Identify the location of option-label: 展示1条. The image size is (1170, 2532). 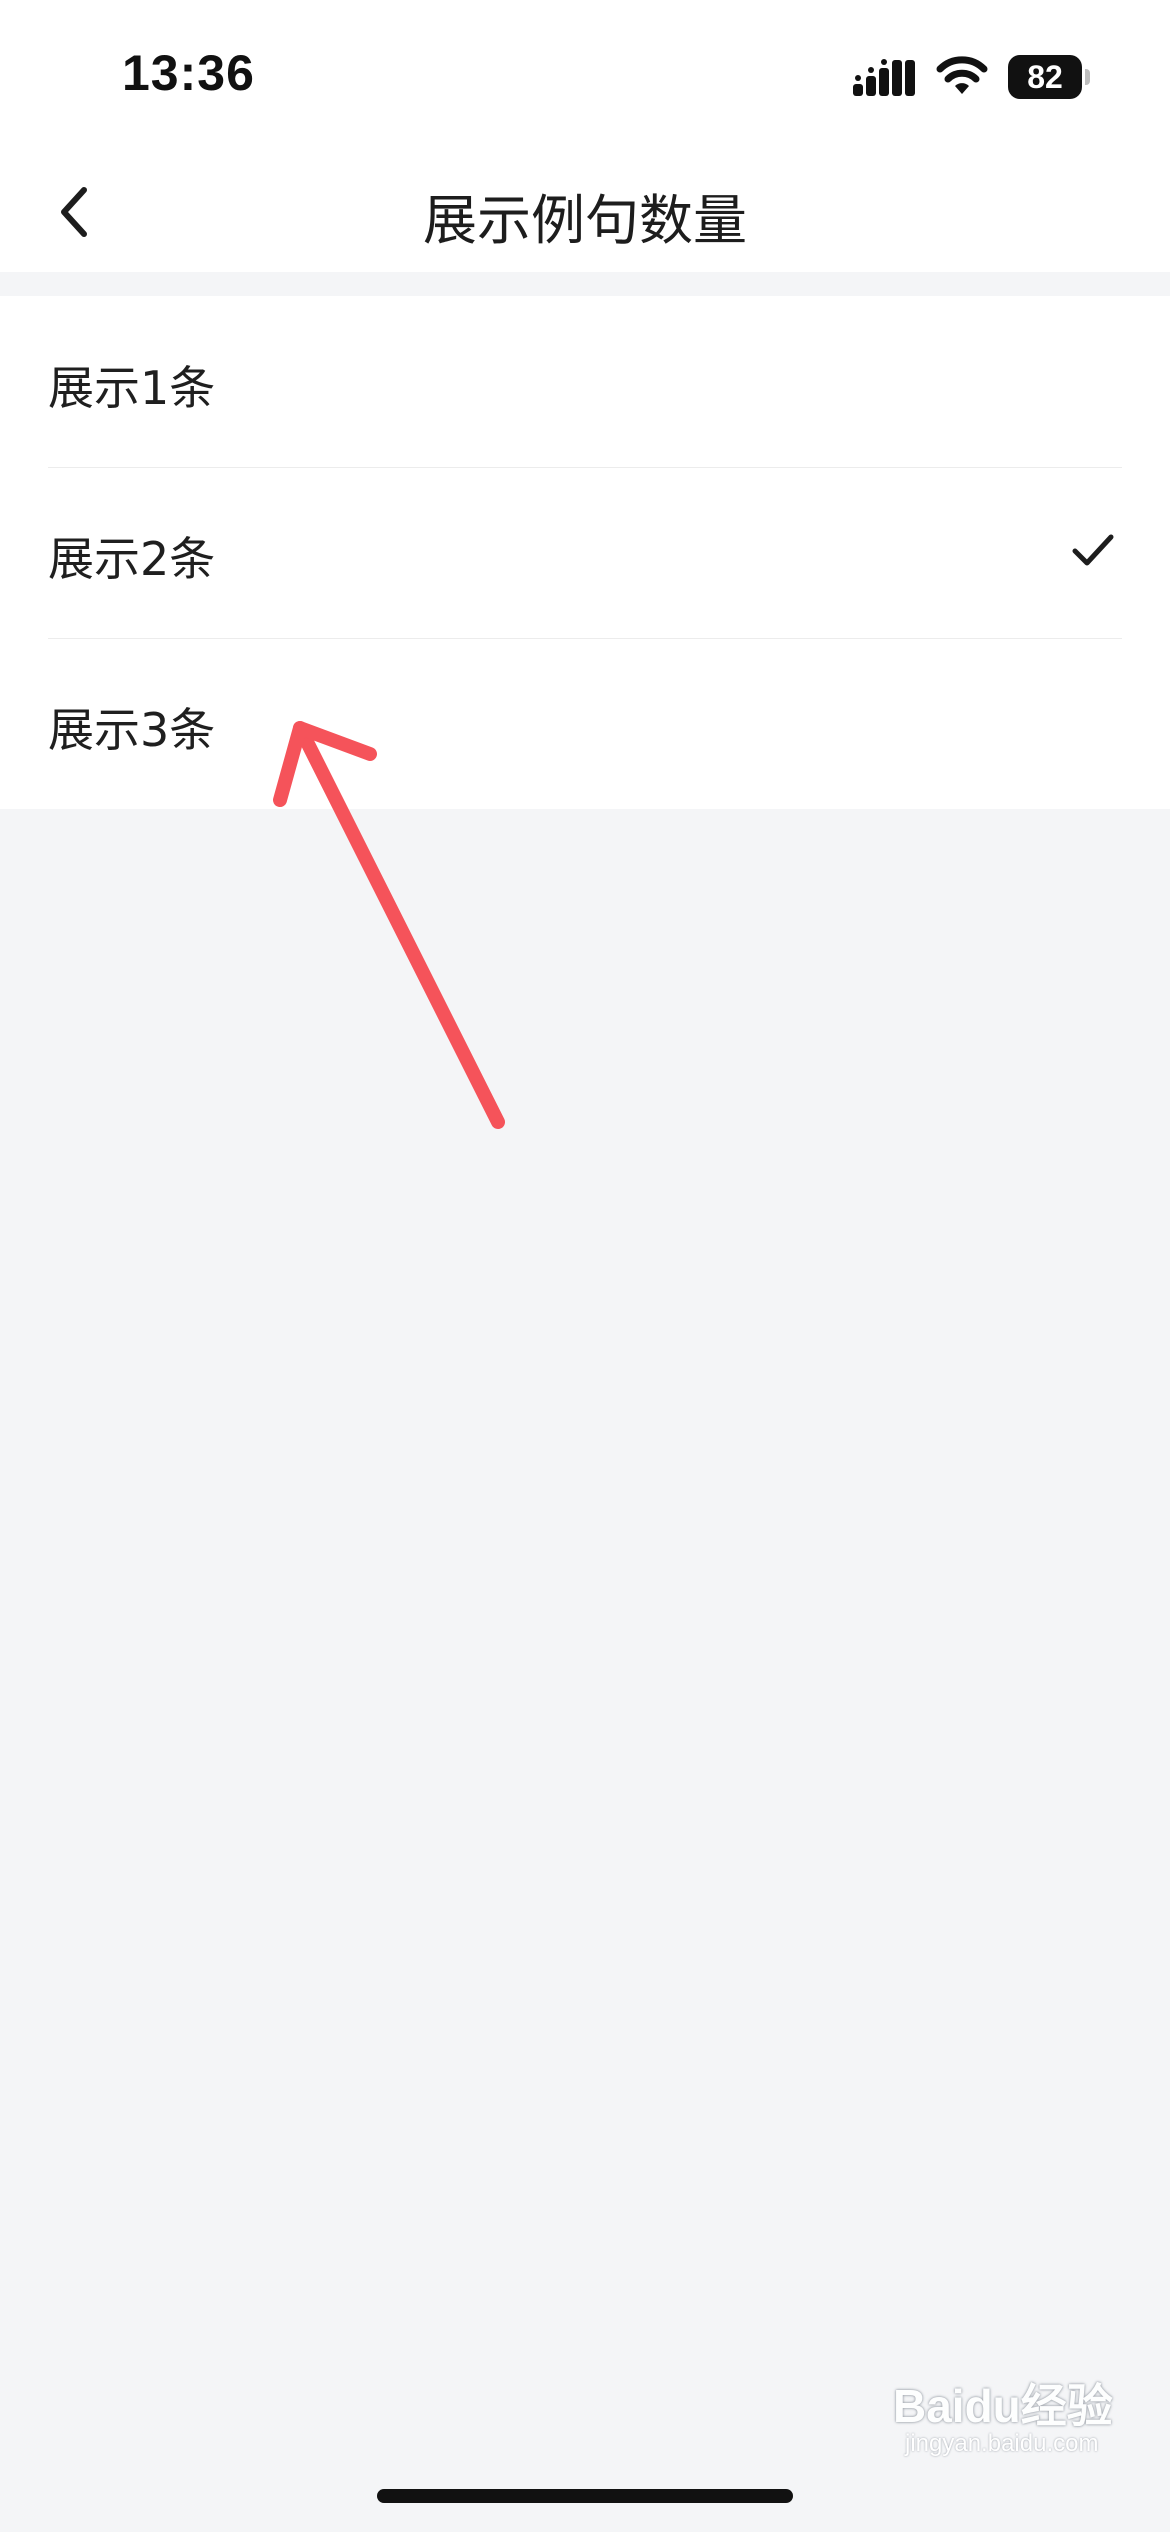
(132, 388).